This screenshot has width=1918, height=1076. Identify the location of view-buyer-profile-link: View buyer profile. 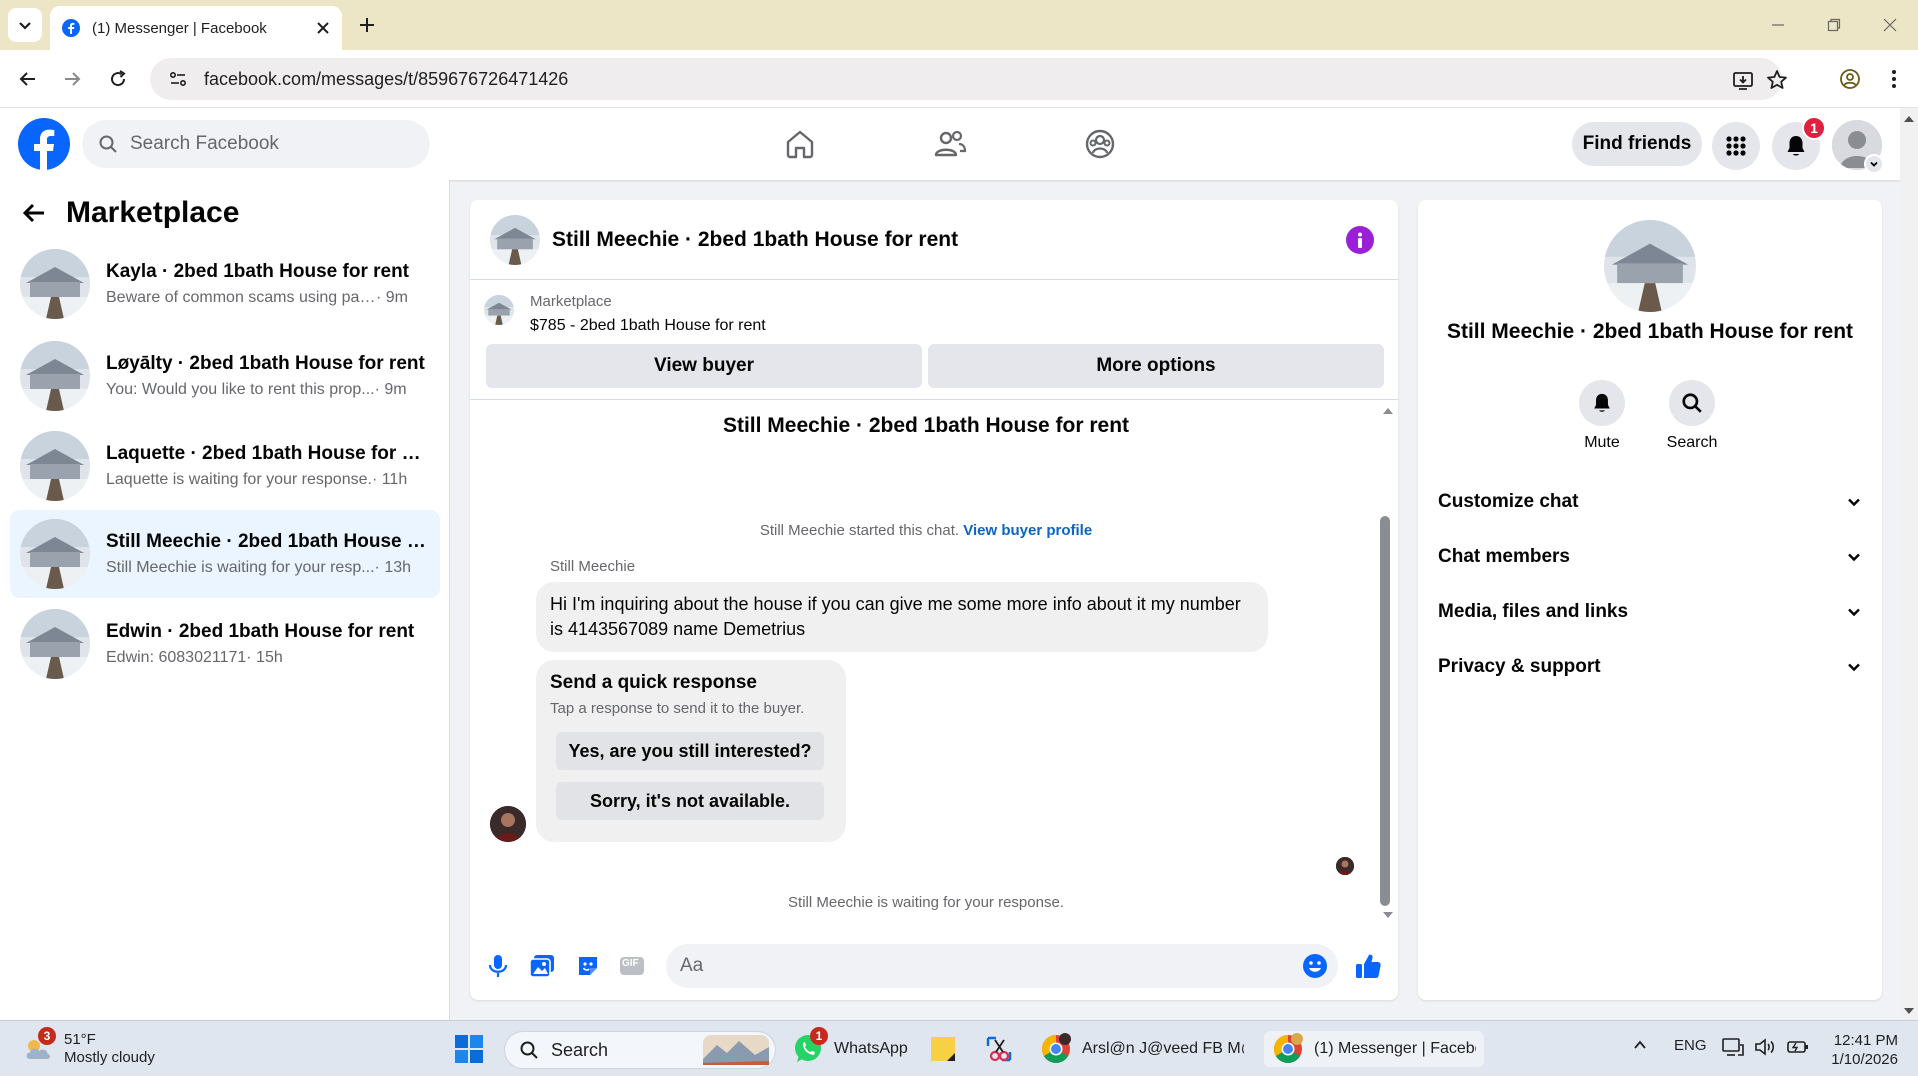
(1027, 530).